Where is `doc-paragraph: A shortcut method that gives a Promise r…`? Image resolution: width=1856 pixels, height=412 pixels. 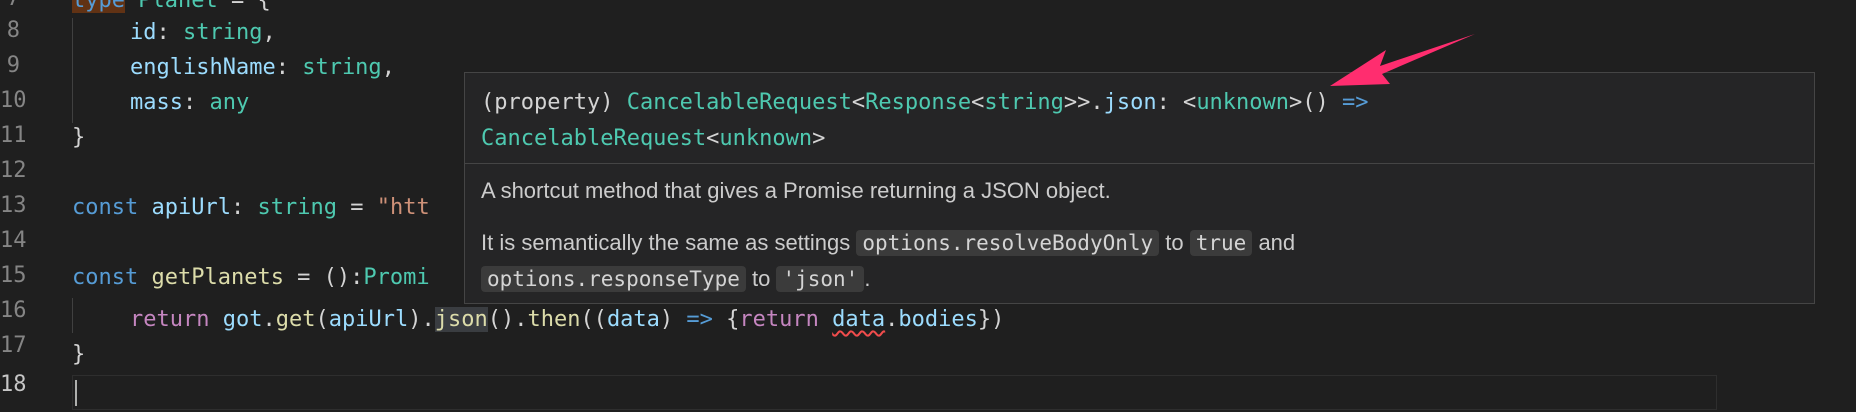 doc-paragraph: A shortcut method that gives a Promise r… is located at coordinates (796, 190).